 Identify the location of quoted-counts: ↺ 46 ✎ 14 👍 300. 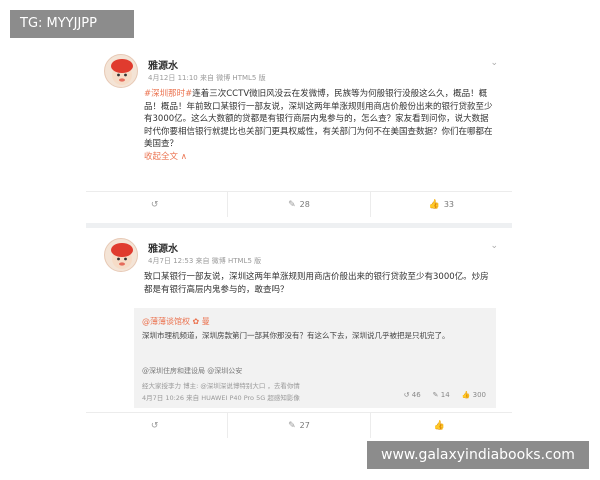
(445, 395).